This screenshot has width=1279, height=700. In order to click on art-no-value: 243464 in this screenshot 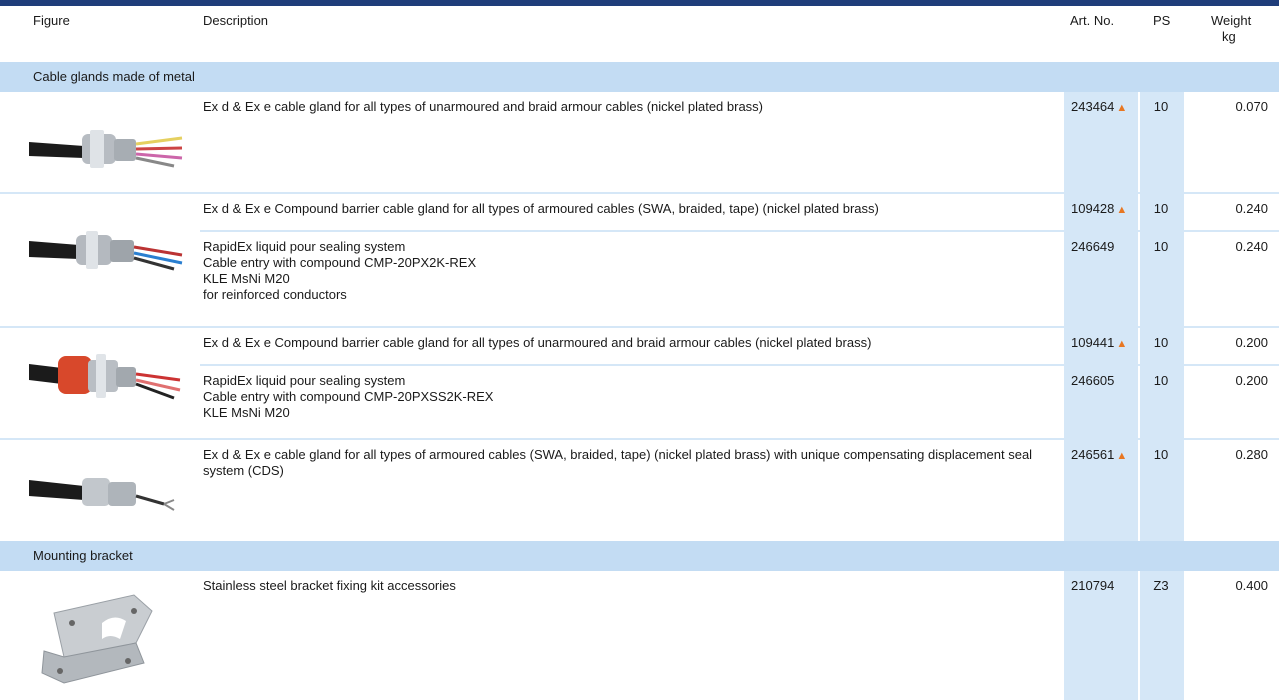, I will do `click(1093, 106)`.